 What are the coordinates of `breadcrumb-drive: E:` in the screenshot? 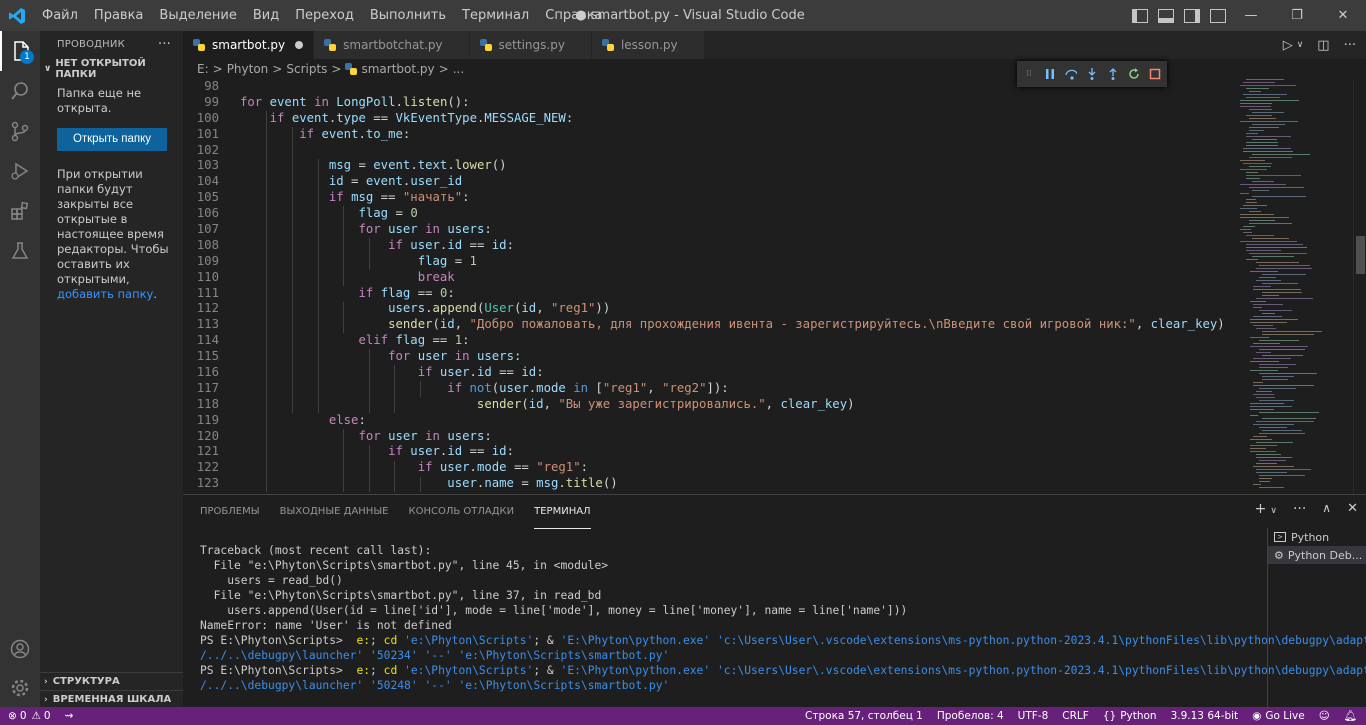 It's located at (203, 69).